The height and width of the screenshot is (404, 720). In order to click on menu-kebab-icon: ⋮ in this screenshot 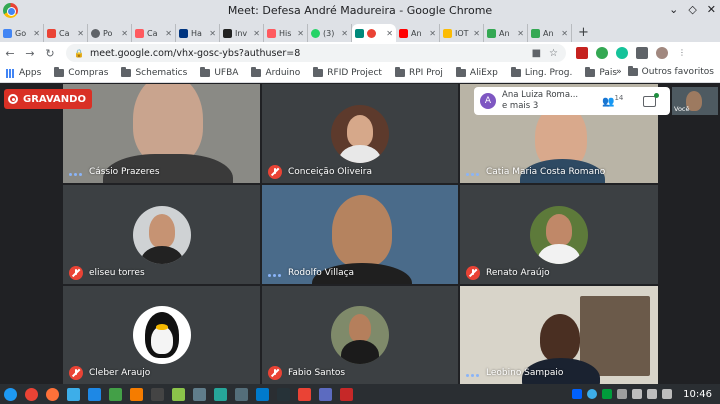, I will do `click(682, 53)`.